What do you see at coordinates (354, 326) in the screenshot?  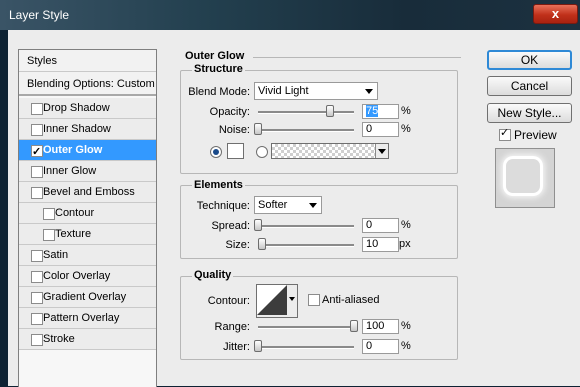 I see `range-slider-thumb` at bounding box center [354, 326].